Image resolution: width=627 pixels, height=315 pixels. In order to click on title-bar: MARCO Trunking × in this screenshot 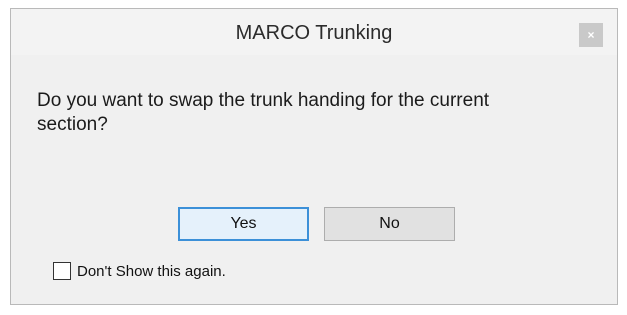, I will do `click(314, 32)`.